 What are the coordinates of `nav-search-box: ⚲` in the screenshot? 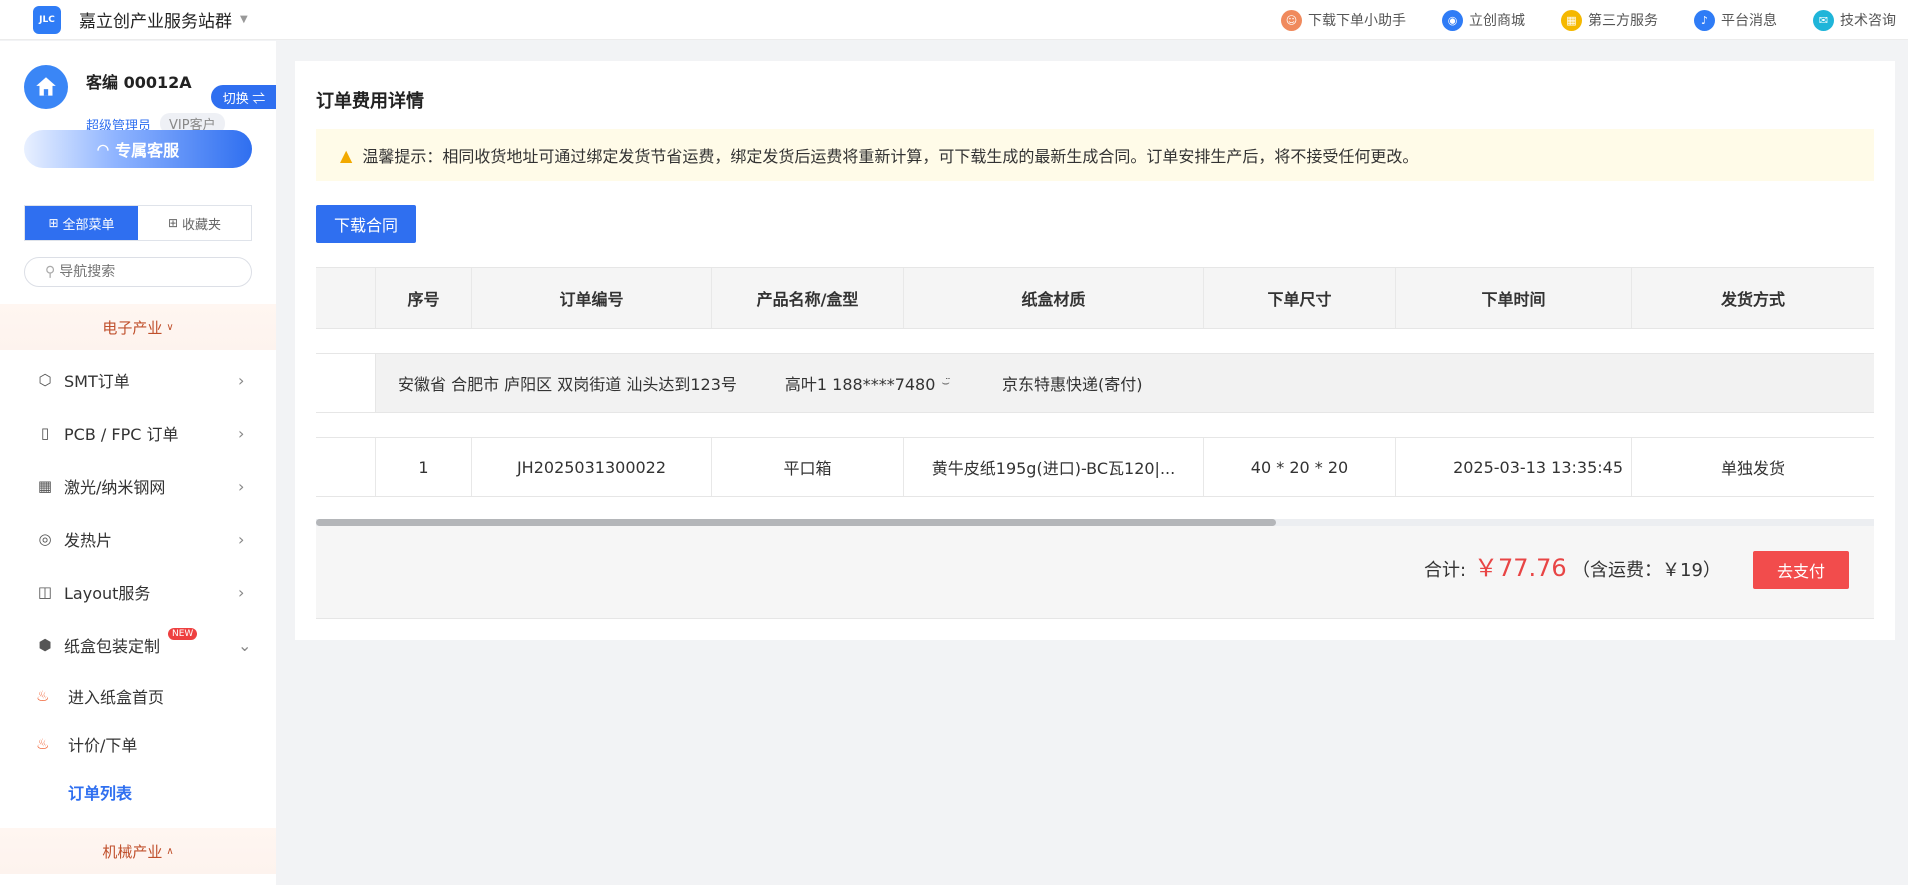 It's located at (138, 272).